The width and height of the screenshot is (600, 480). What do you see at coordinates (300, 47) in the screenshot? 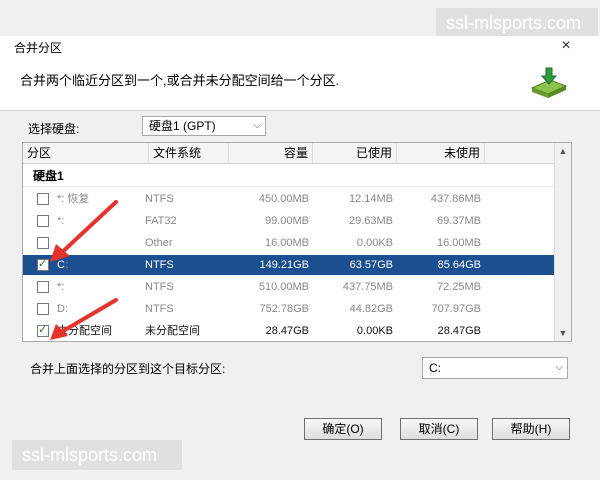
I see `title-bar` at bounding box center [300, 47].